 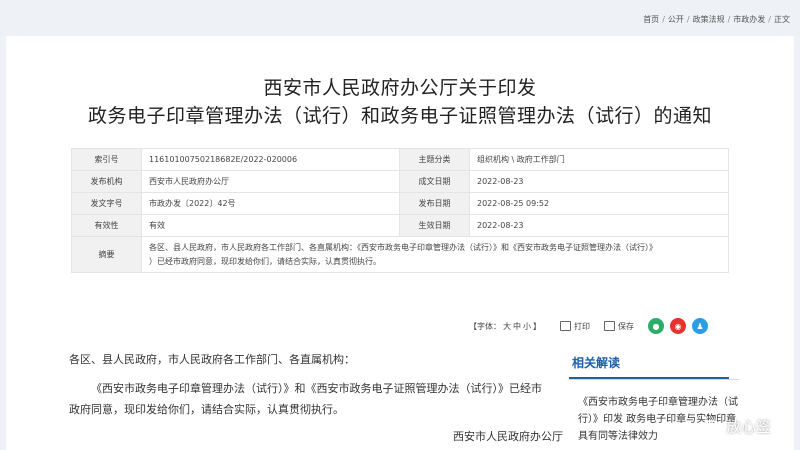 What do you see at coordinates (700, 326) in the screenshot?
I see `qq-share-icon: ♟` at bounding box center [700, 326].